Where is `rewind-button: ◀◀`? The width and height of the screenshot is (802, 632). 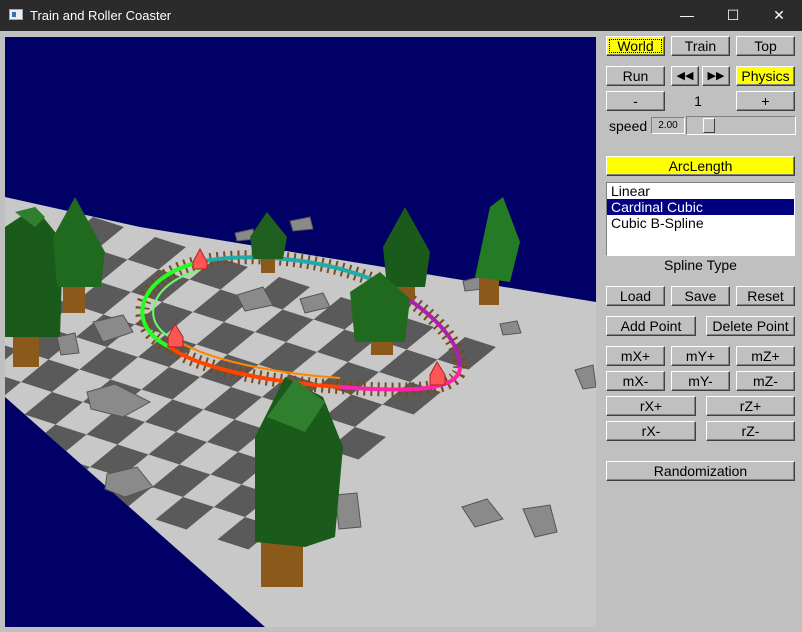 rewind-button: ◀◀ is located at coordinates (685, 76).